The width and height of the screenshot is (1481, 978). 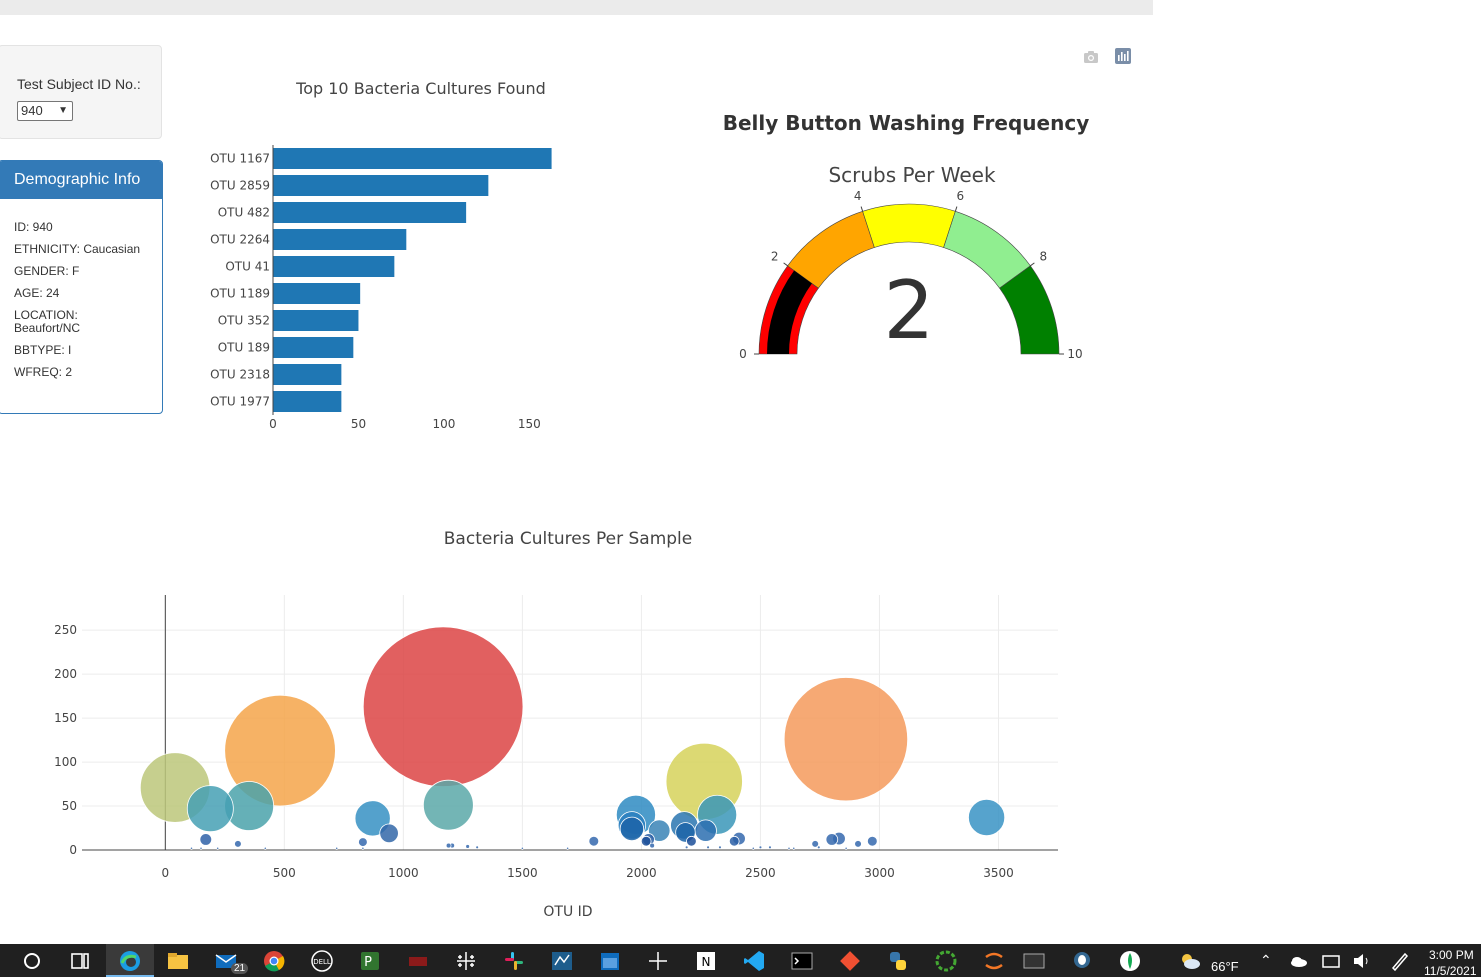 I want to click on project-icon: P, so click(x=370, y=961).